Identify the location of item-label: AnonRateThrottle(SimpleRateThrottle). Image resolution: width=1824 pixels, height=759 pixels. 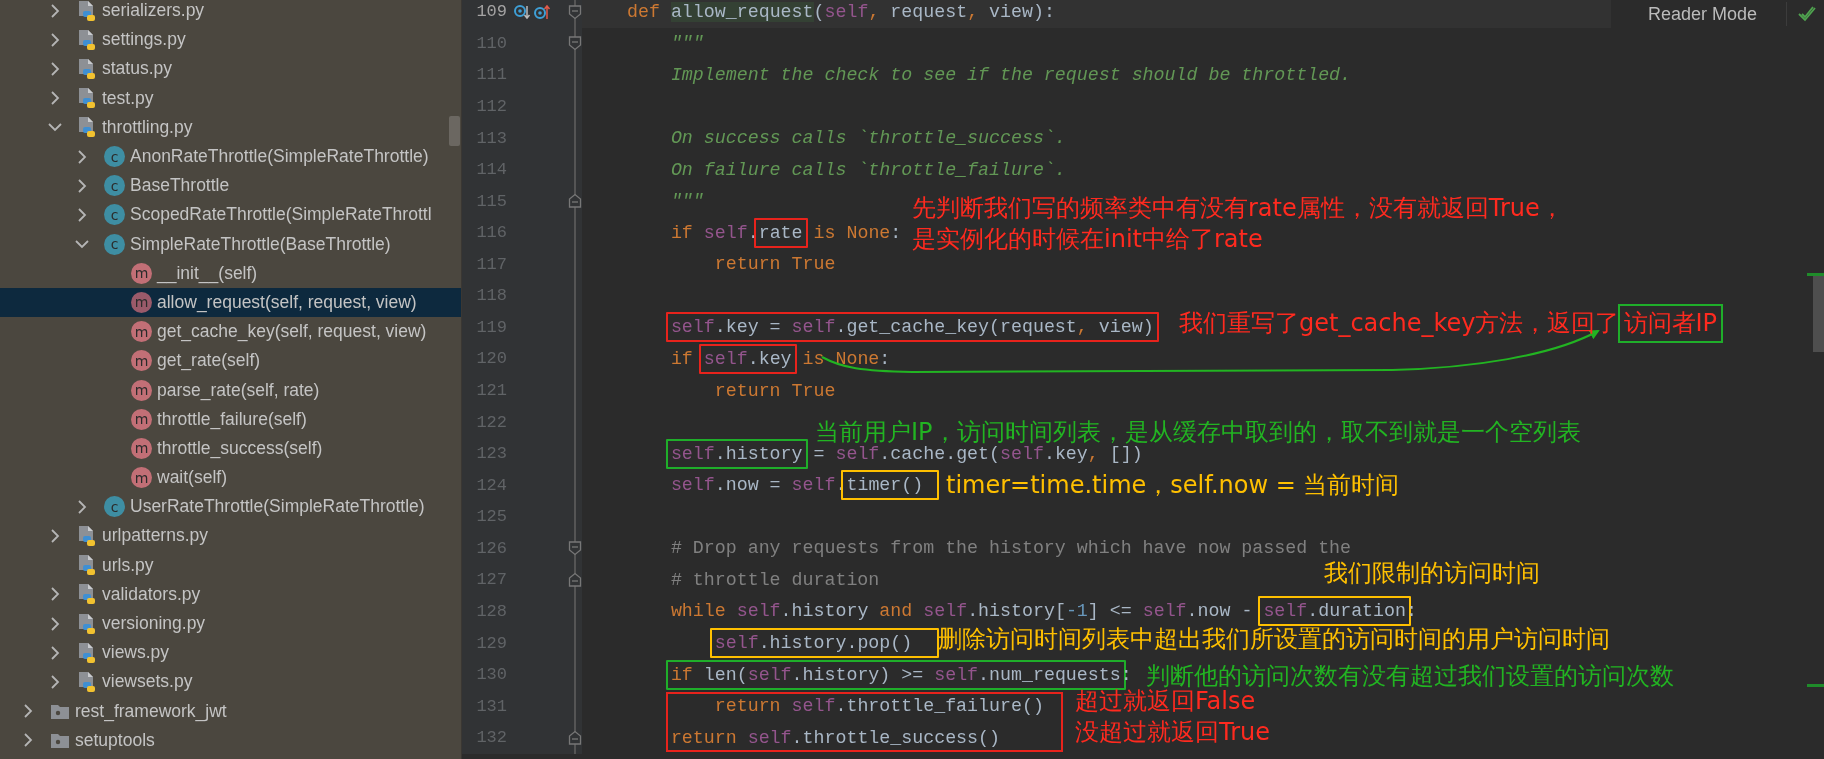
(279, 157).